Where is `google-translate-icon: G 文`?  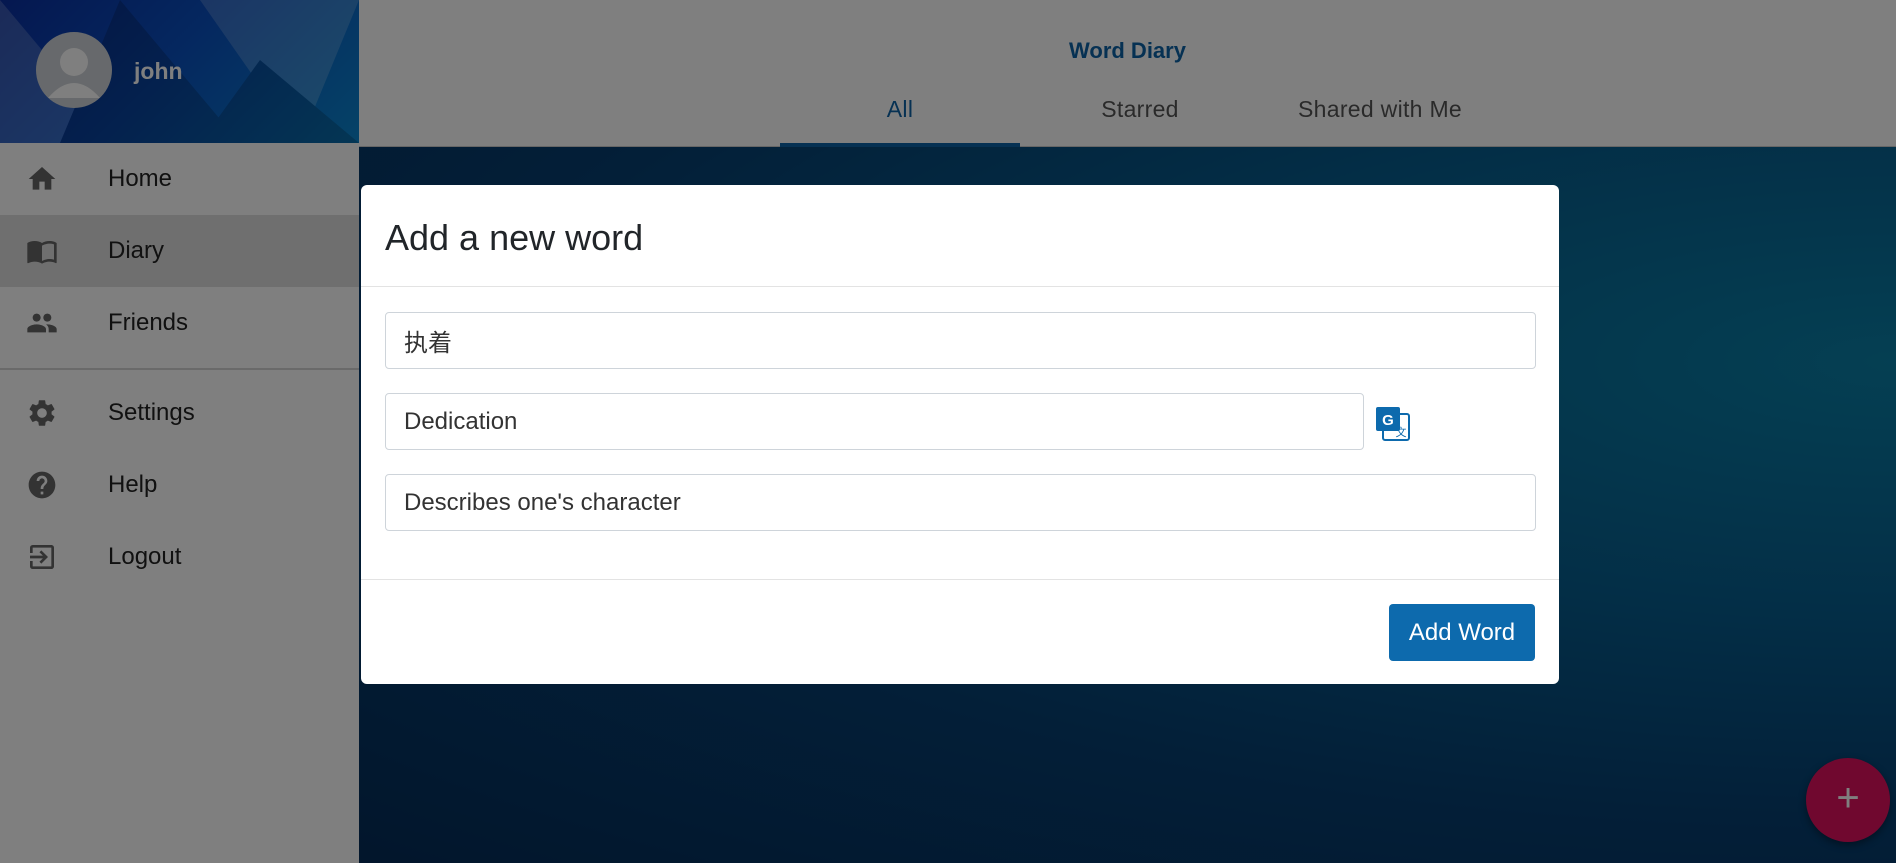
google-translate-icon: G 文 is located at coordinates (1393, 424).